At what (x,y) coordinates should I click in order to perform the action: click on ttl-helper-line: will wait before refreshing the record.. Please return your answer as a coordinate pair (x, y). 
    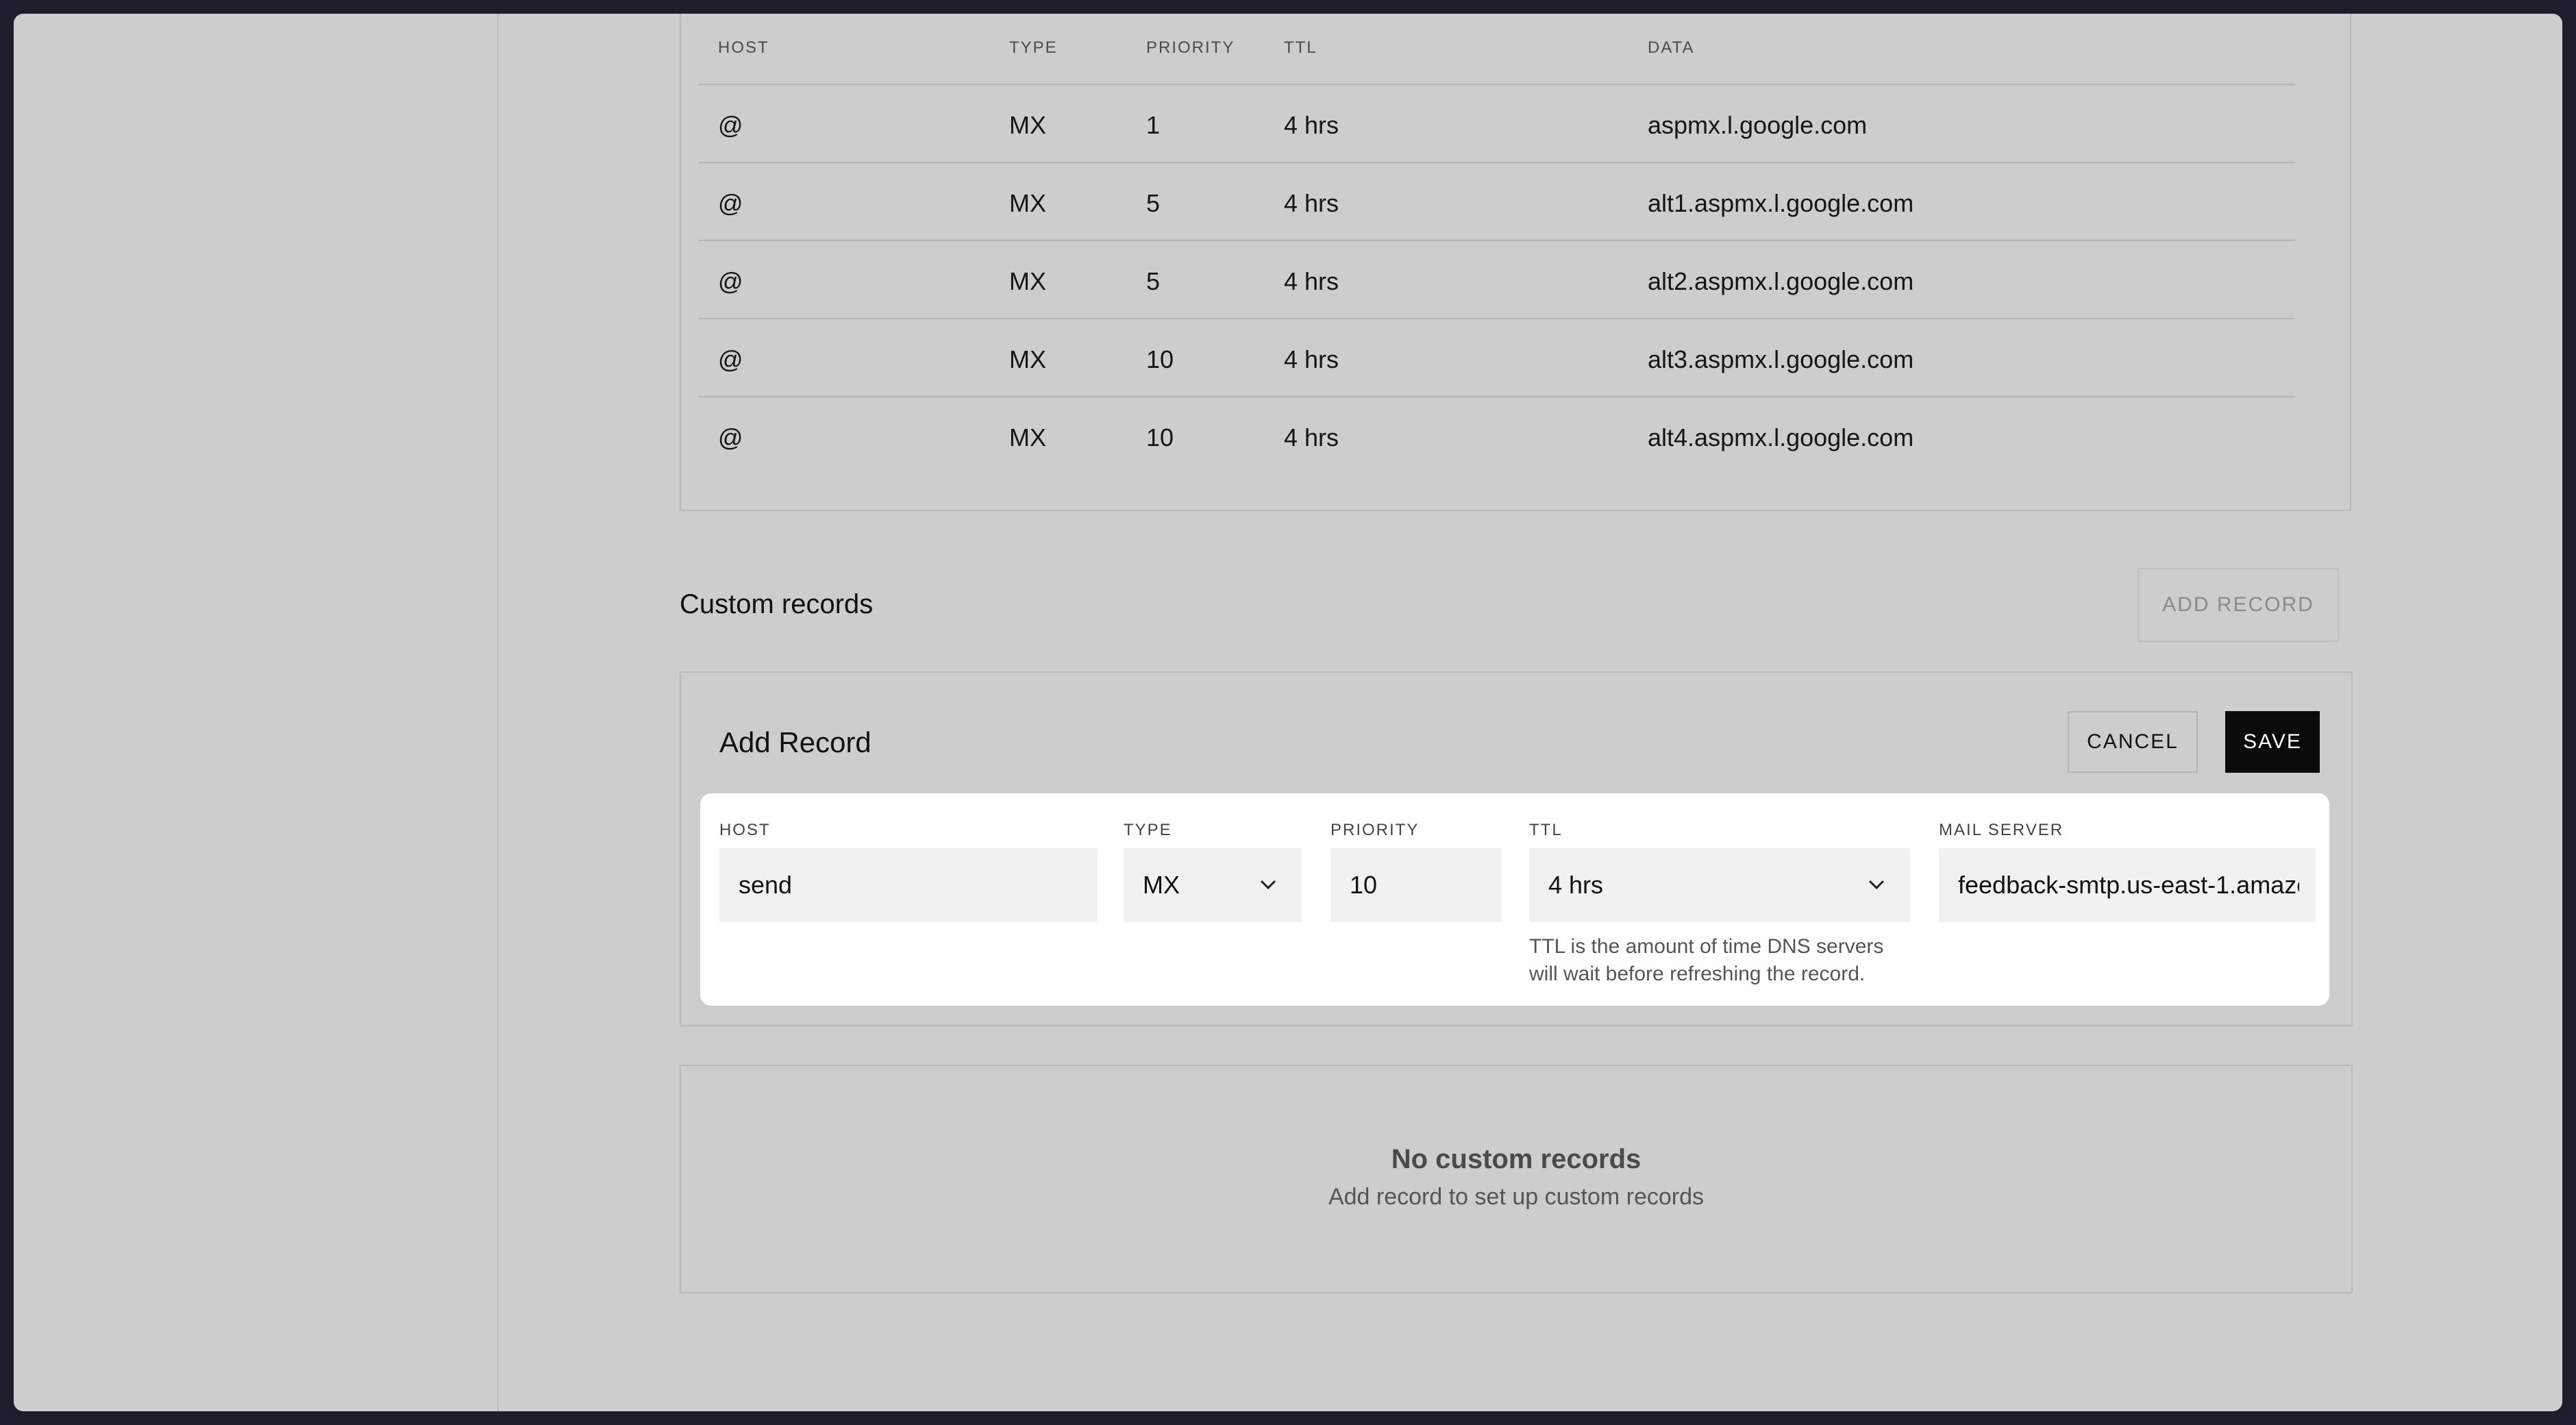
    Looking at the image, I should click on (1697, 974).